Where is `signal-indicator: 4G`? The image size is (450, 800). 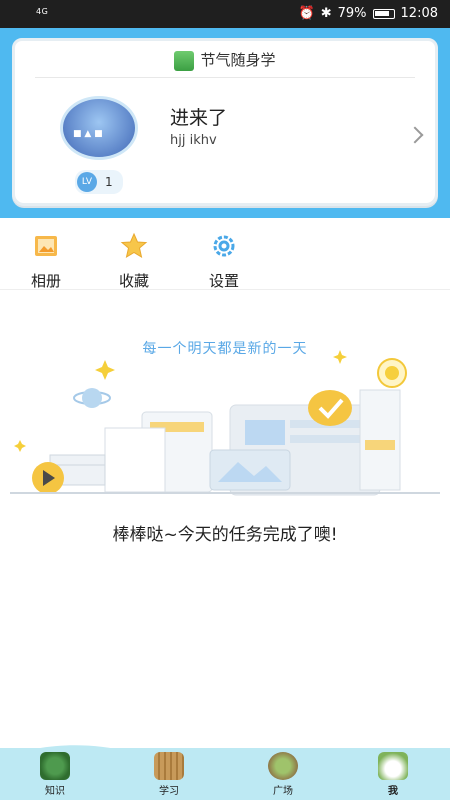 signal-indicator: 4G is located at coordinates (42, 11).